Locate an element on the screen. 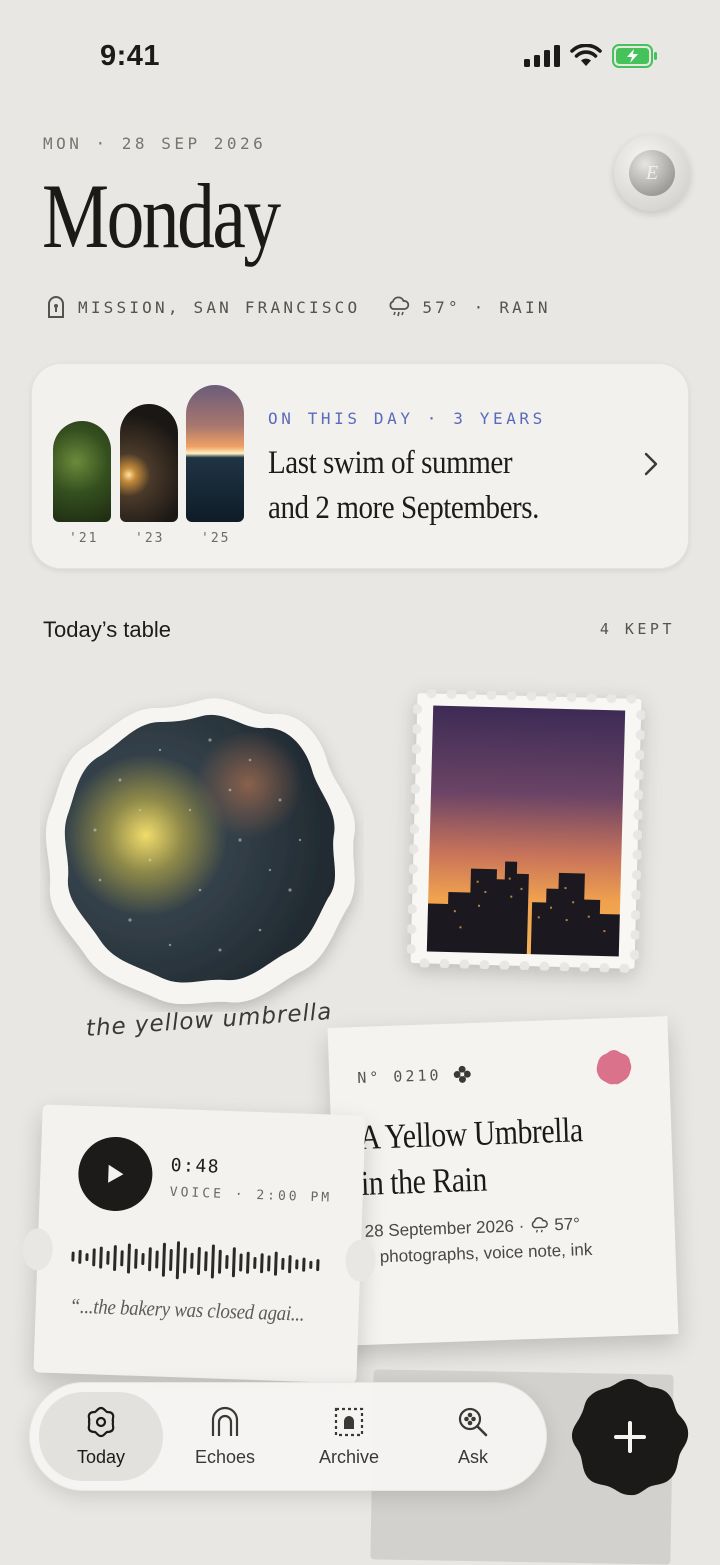  section-title: Today’s table is located at coordinates (107, 629).